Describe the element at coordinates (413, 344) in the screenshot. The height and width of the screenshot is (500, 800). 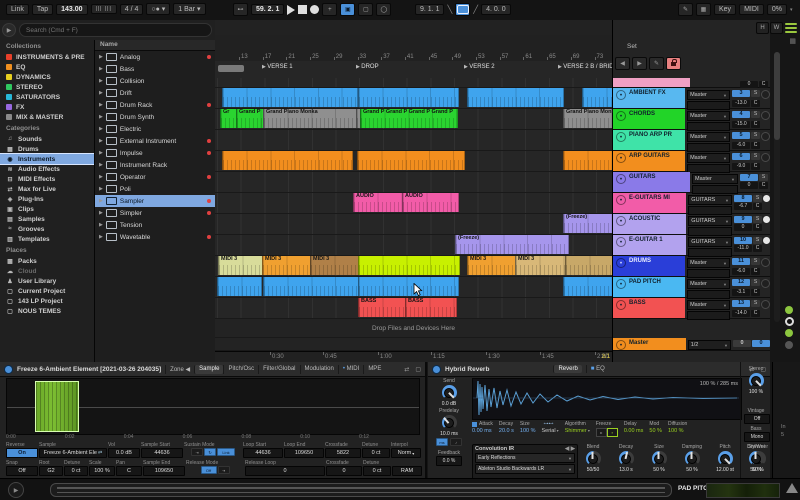
I see `lane-master` at that location.